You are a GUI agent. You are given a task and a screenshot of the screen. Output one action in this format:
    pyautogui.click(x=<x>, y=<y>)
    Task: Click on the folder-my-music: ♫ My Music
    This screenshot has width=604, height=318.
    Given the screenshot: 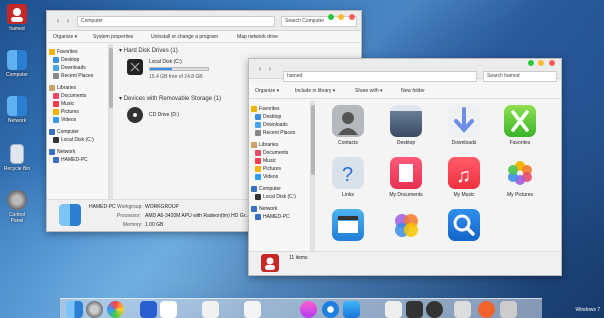 What is the action you would take?
    pyautogui.click(x=464, y=177)
    